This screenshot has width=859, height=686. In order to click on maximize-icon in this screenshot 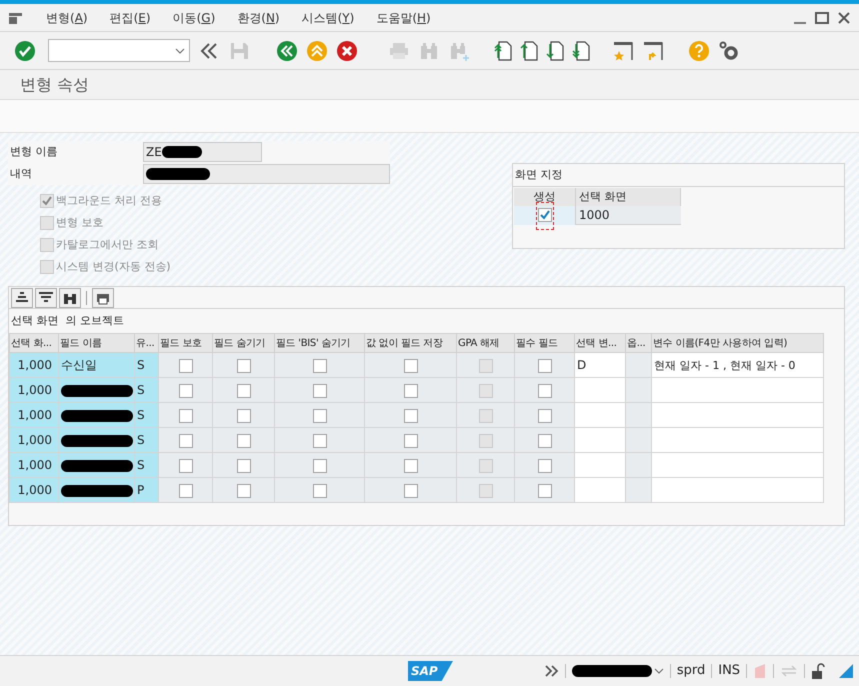, I will do `click(822, 17)`.